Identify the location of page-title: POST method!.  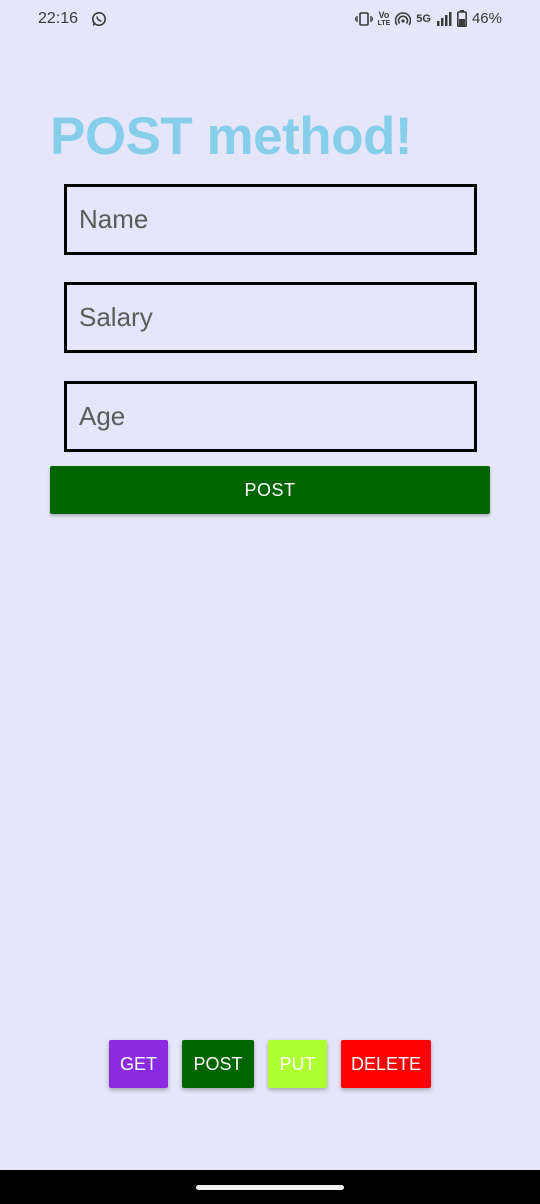
(231, 136).